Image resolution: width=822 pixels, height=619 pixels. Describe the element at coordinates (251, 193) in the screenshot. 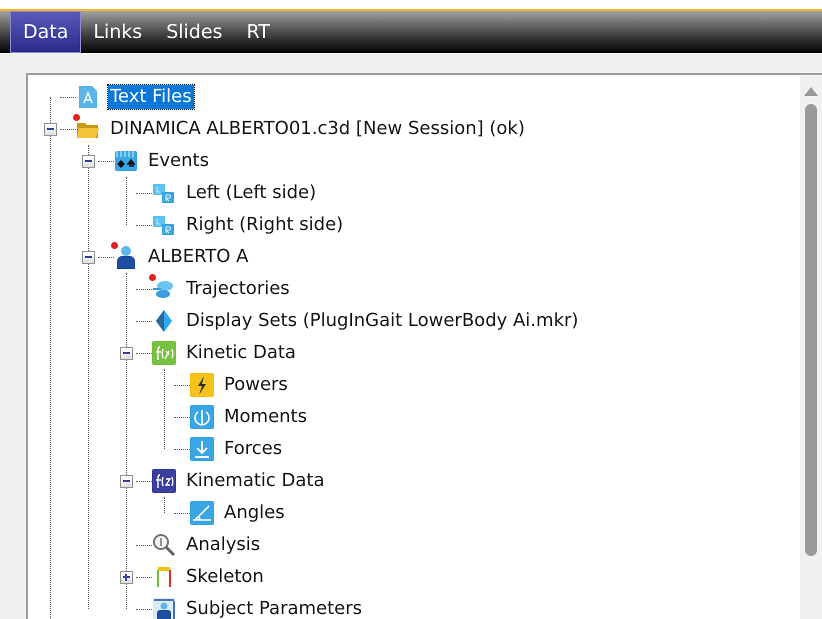

I see `tree-item: Left (Left side)` at that location.